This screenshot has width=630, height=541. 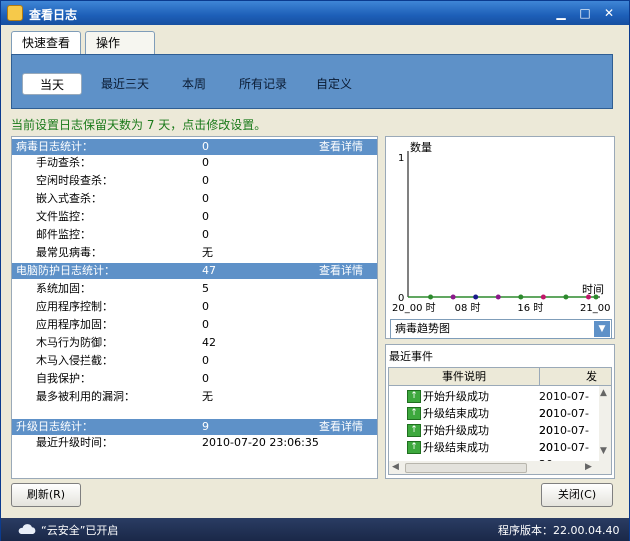 I want to click on section-title: 病毒日志统计：, so click(x=54, y=146).